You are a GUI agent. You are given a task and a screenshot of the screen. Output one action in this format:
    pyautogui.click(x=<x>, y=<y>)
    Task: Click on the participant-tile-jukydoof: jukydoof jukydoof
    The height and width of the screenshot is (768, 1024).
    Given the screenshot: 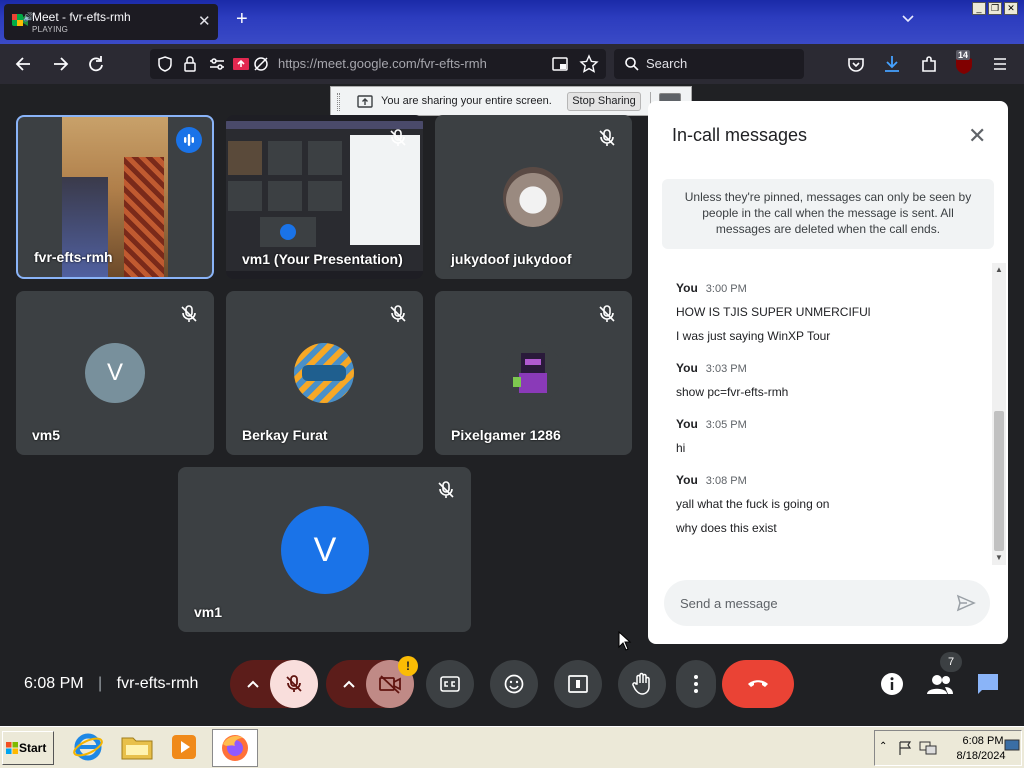 What is the action you would take?
    pyautogui.click(x=533, y=197)
    